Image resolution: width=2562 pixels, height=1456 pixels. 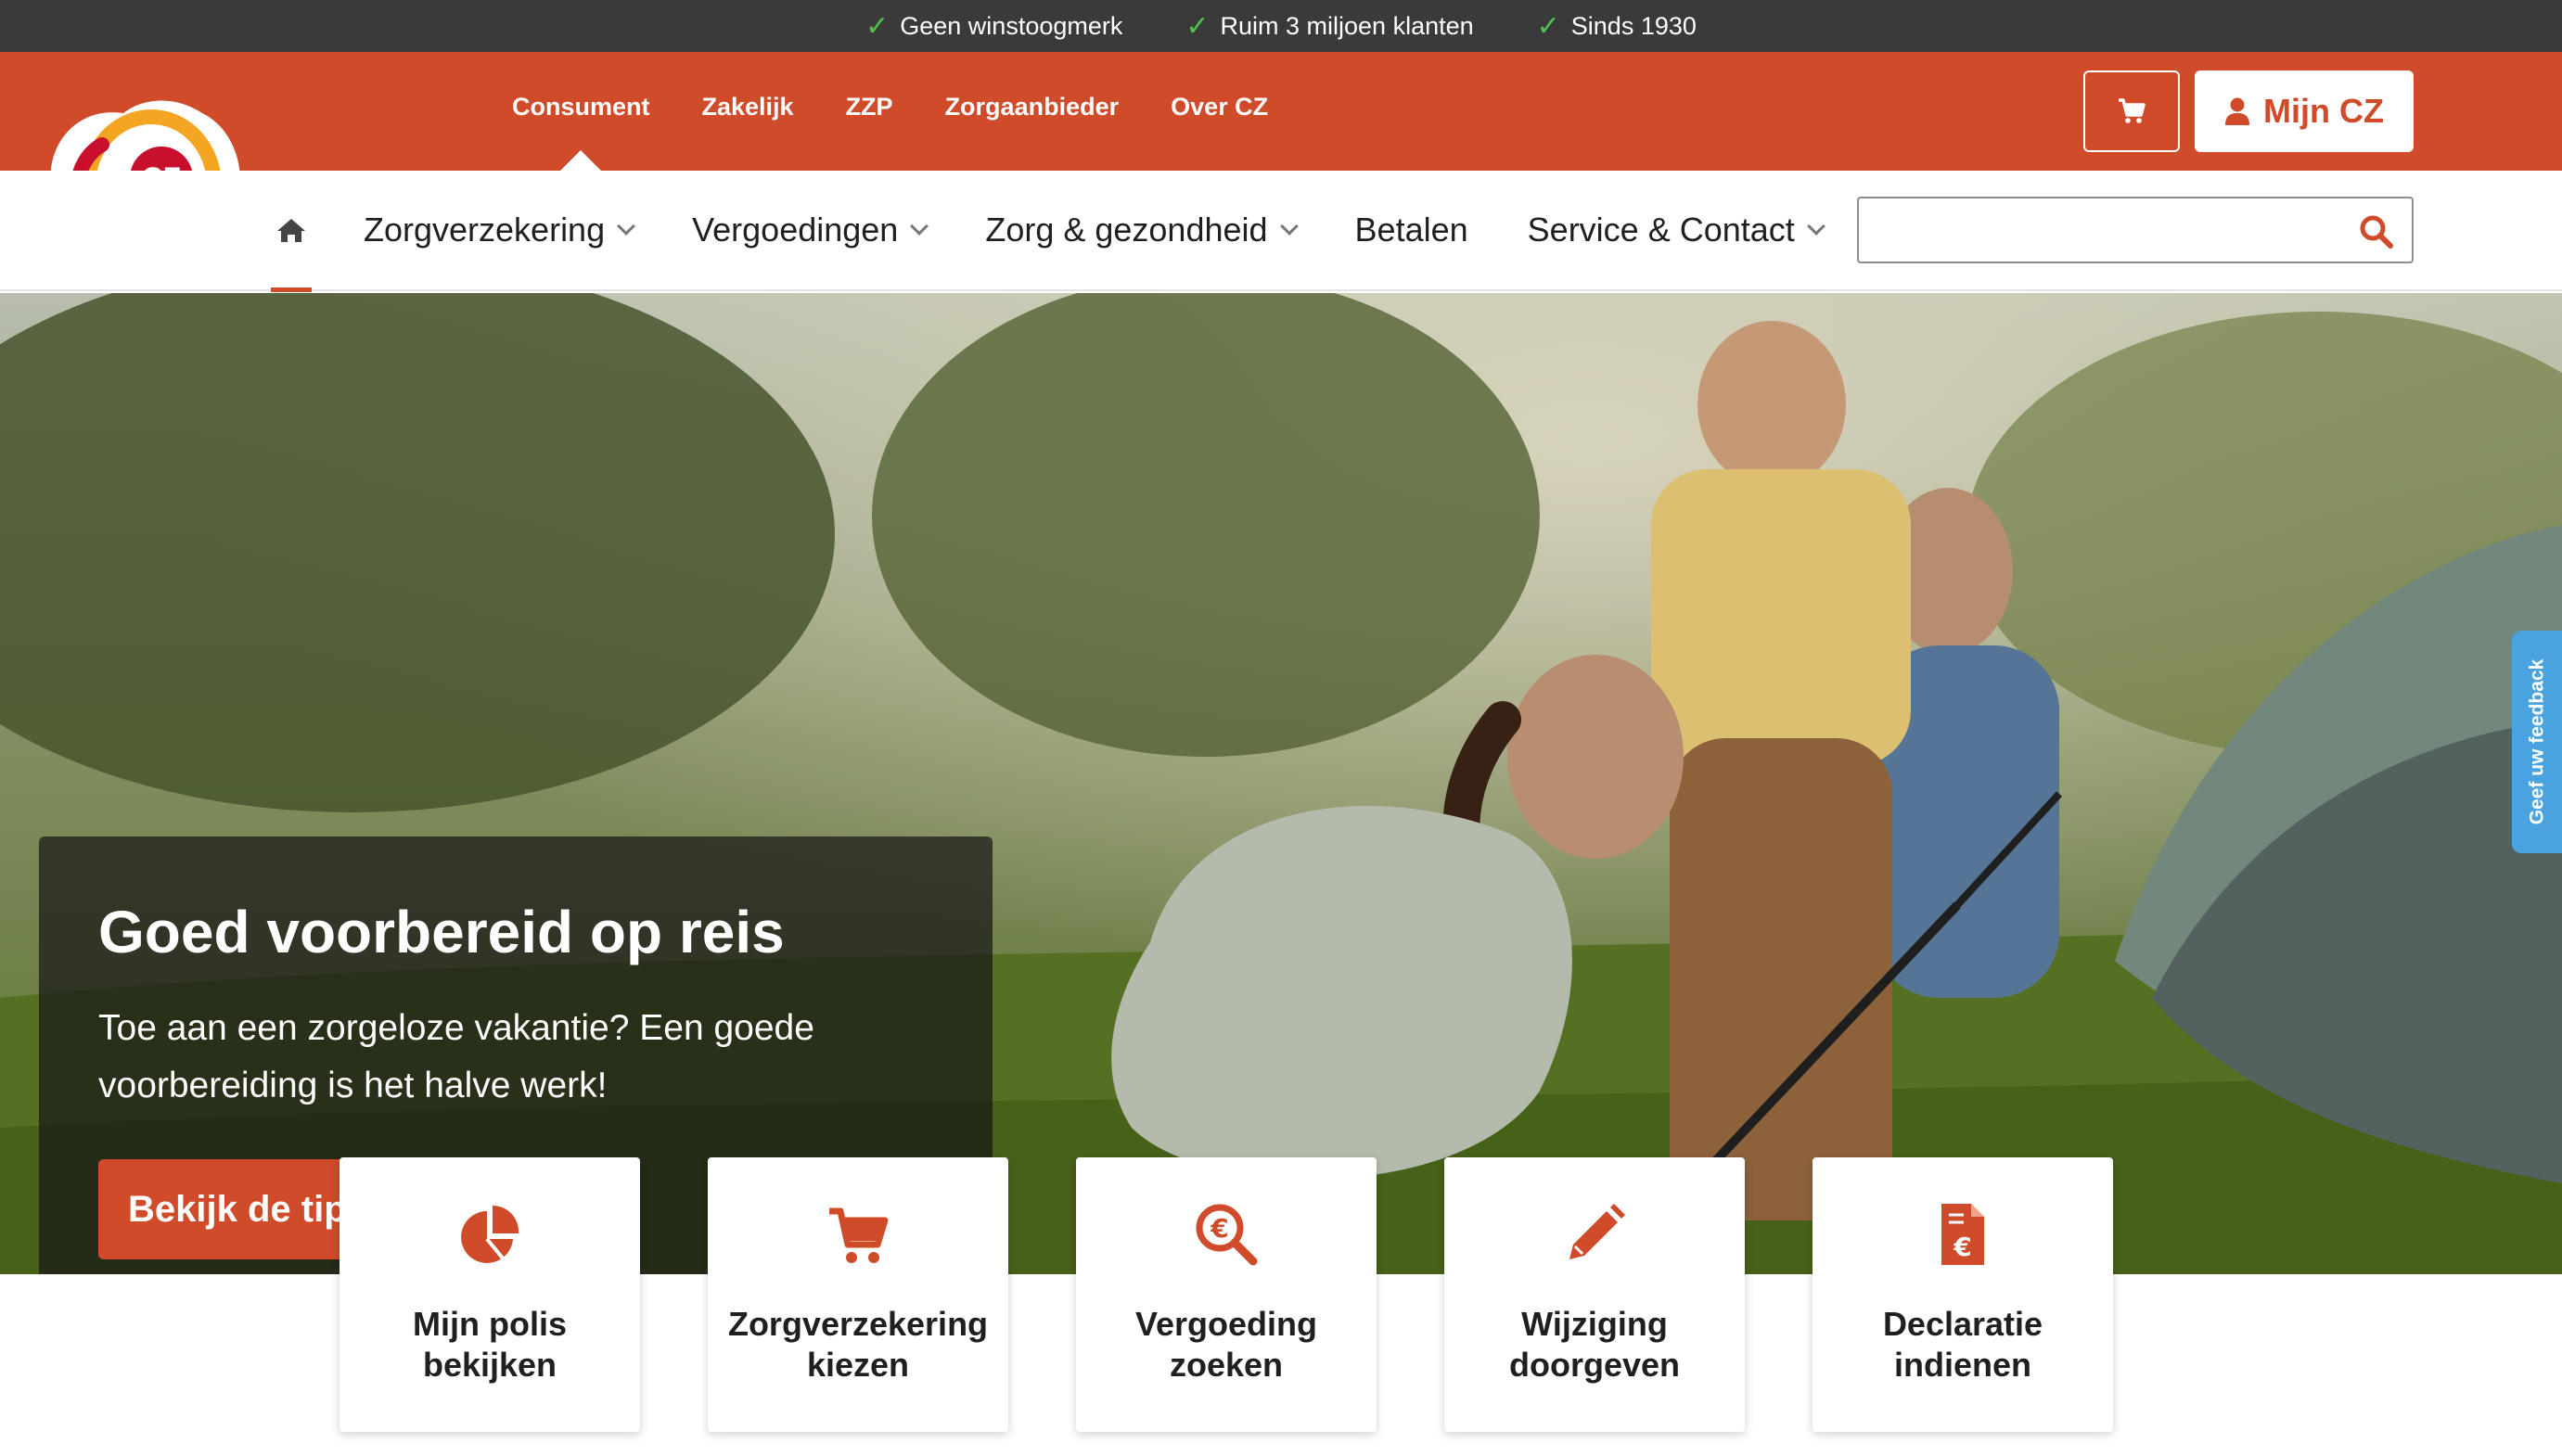 I want to click on active-nav-indicator, so click(x=291, y=289).